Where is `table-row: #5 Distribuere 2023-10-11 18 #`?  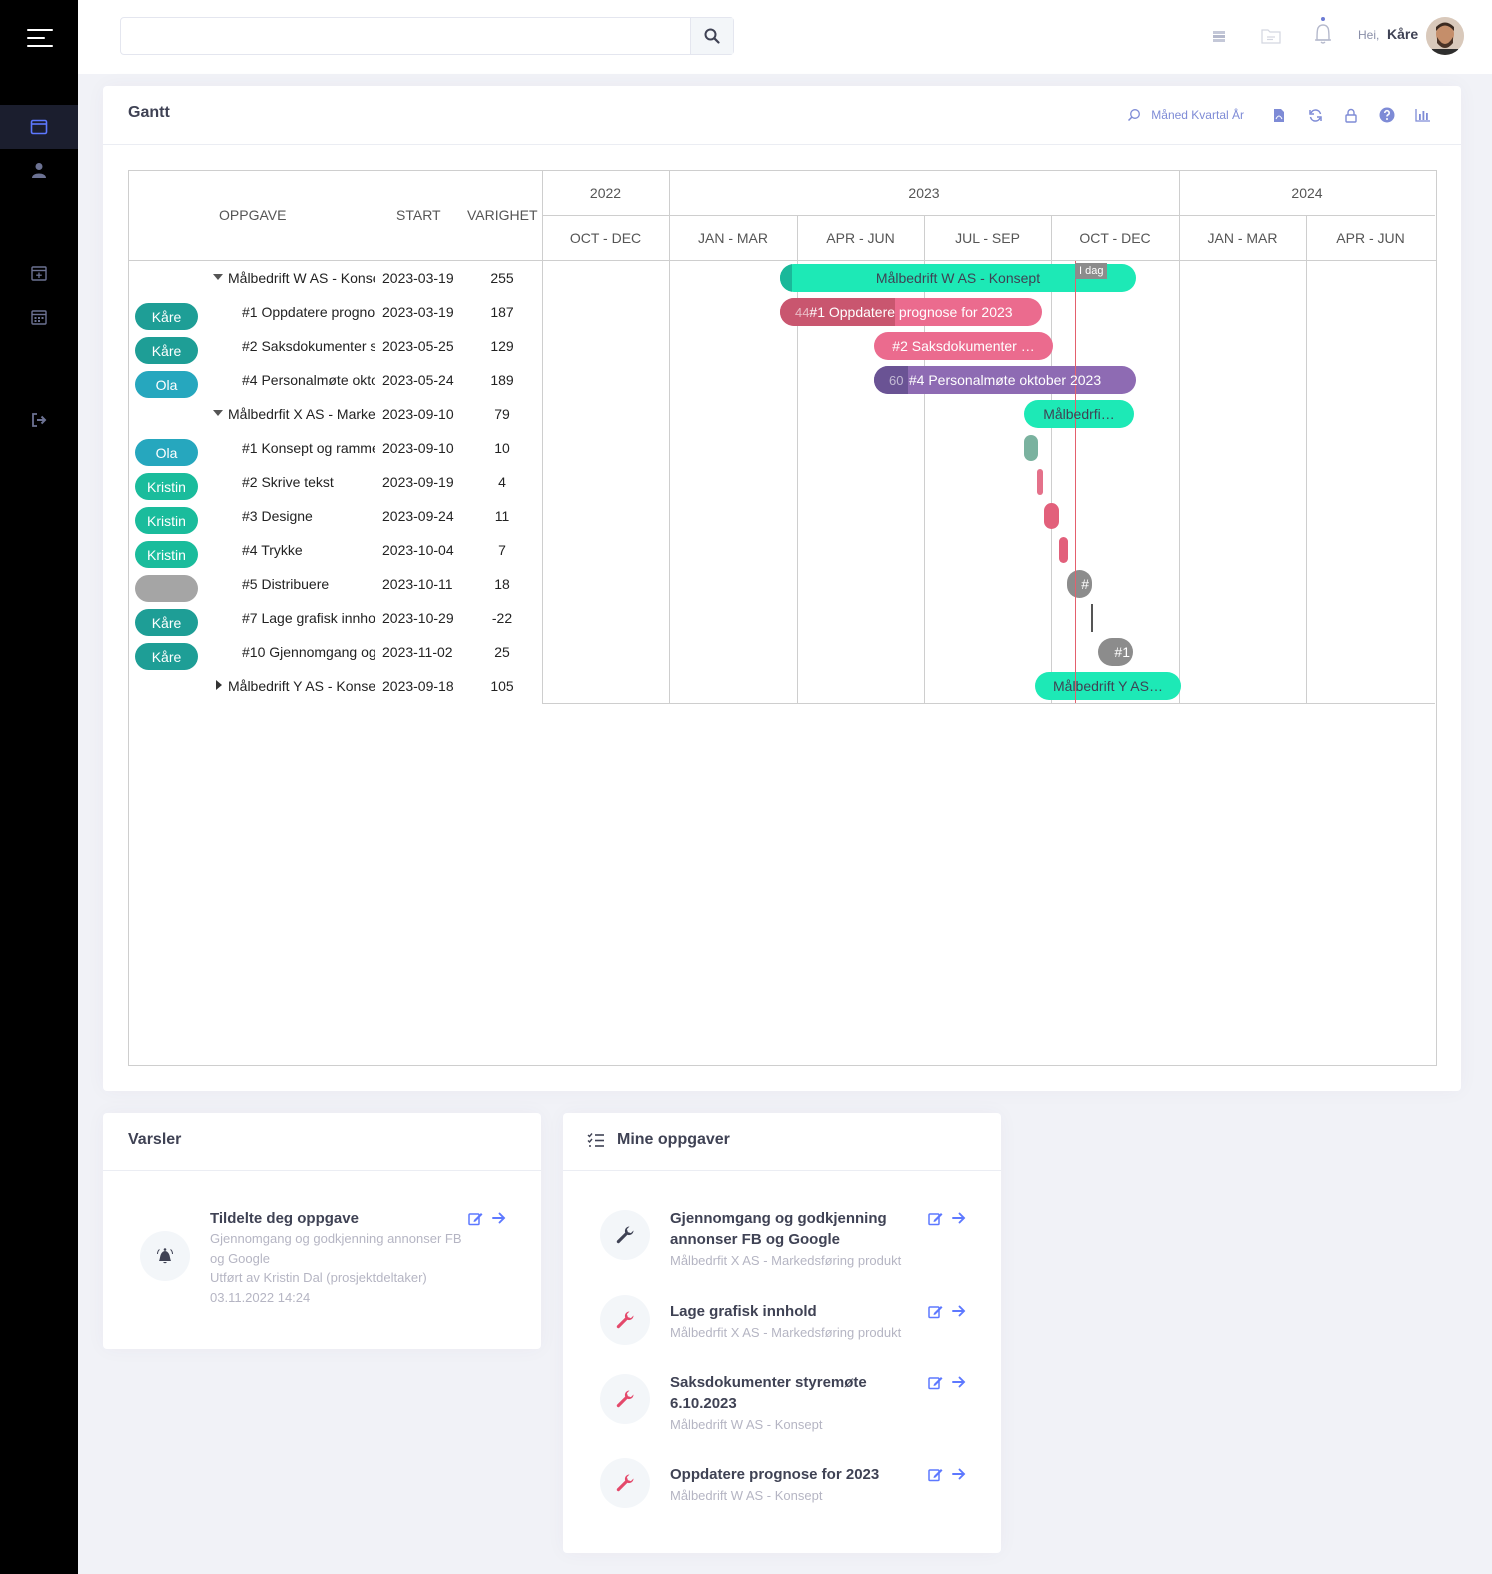 table-row: #5 Distribuere 2023-10-11 18 # is located at coordinates (782, 584).